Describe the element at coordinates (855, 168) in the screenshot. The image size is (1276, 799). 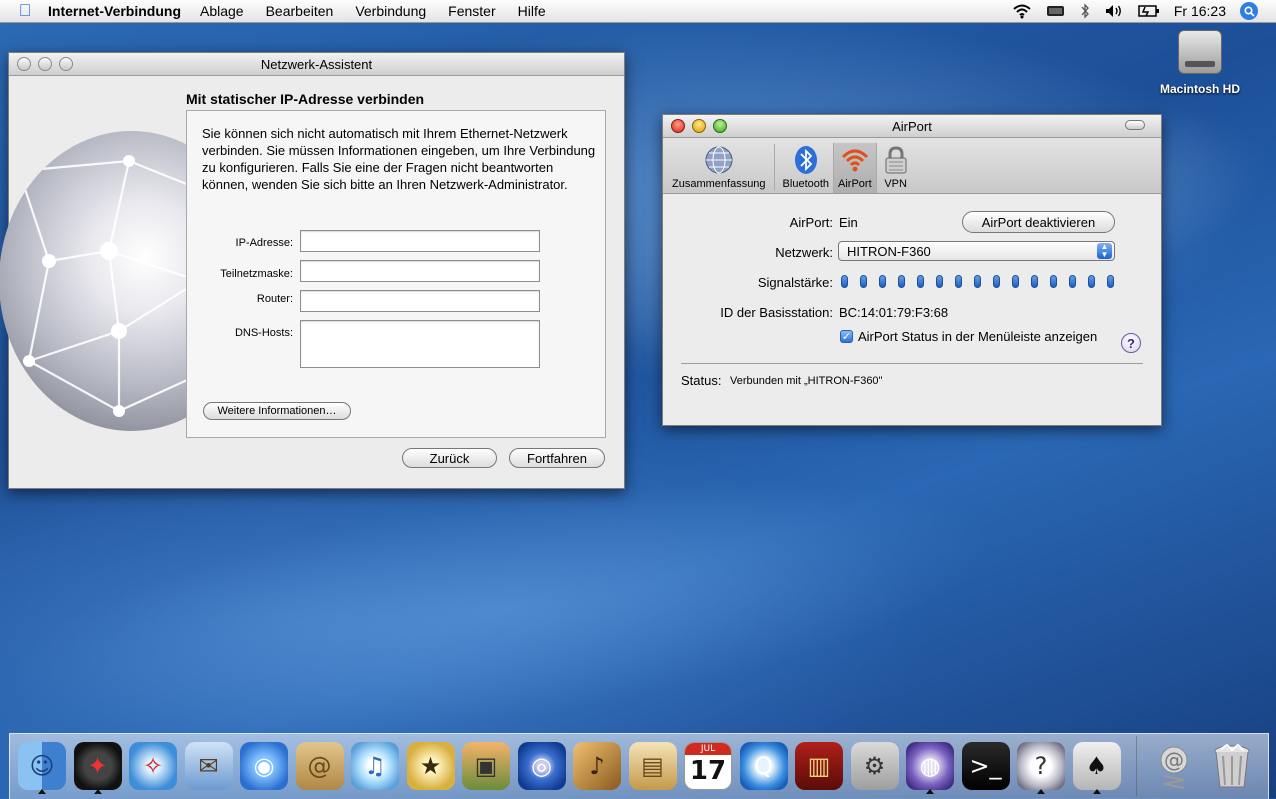
I see `tab-airport: AirPort` at that location.